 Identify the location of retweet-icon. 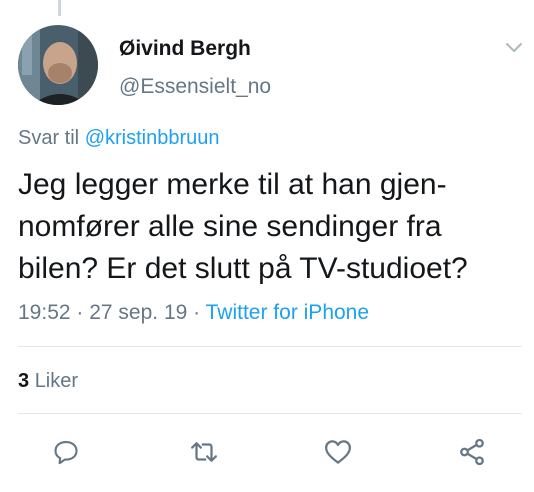
(204, 452).